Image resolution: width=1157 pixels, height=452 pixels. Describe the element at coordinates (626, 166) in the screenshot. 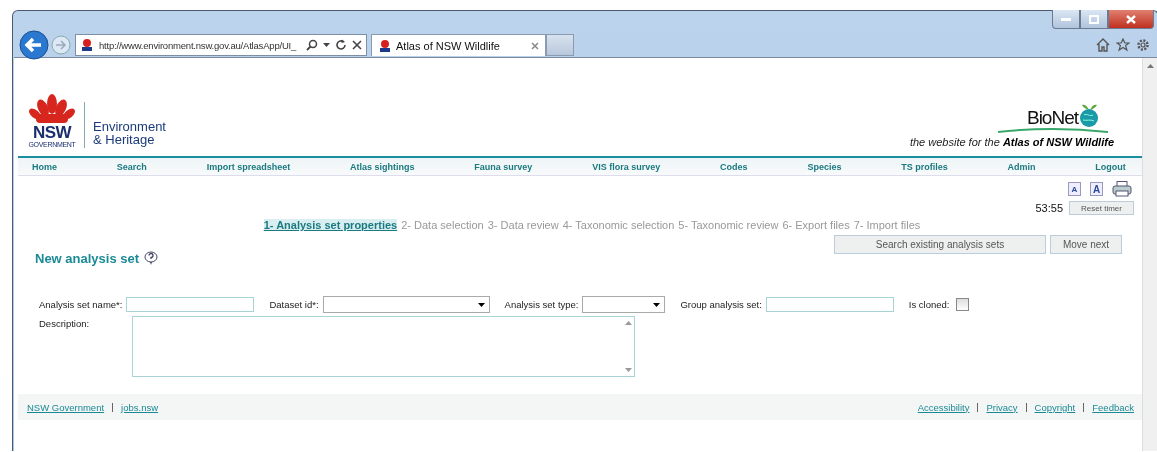

I see `nav-link: VIS flora survey` at that location.